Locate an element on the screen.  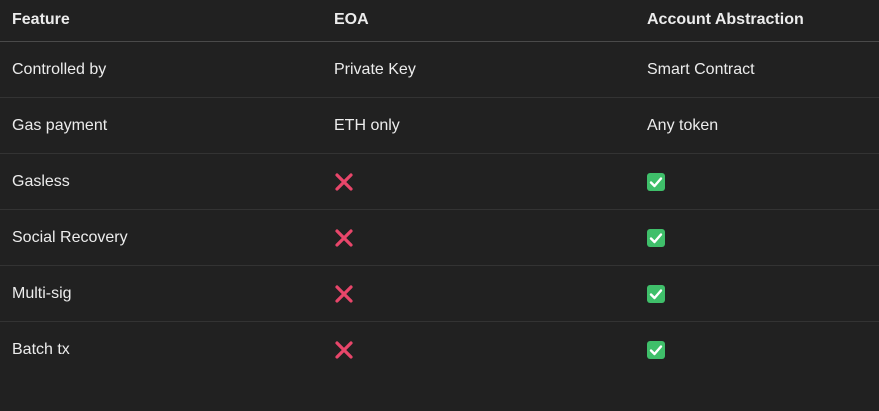
aa-cell: Any token is located at coordinates (683, 125).